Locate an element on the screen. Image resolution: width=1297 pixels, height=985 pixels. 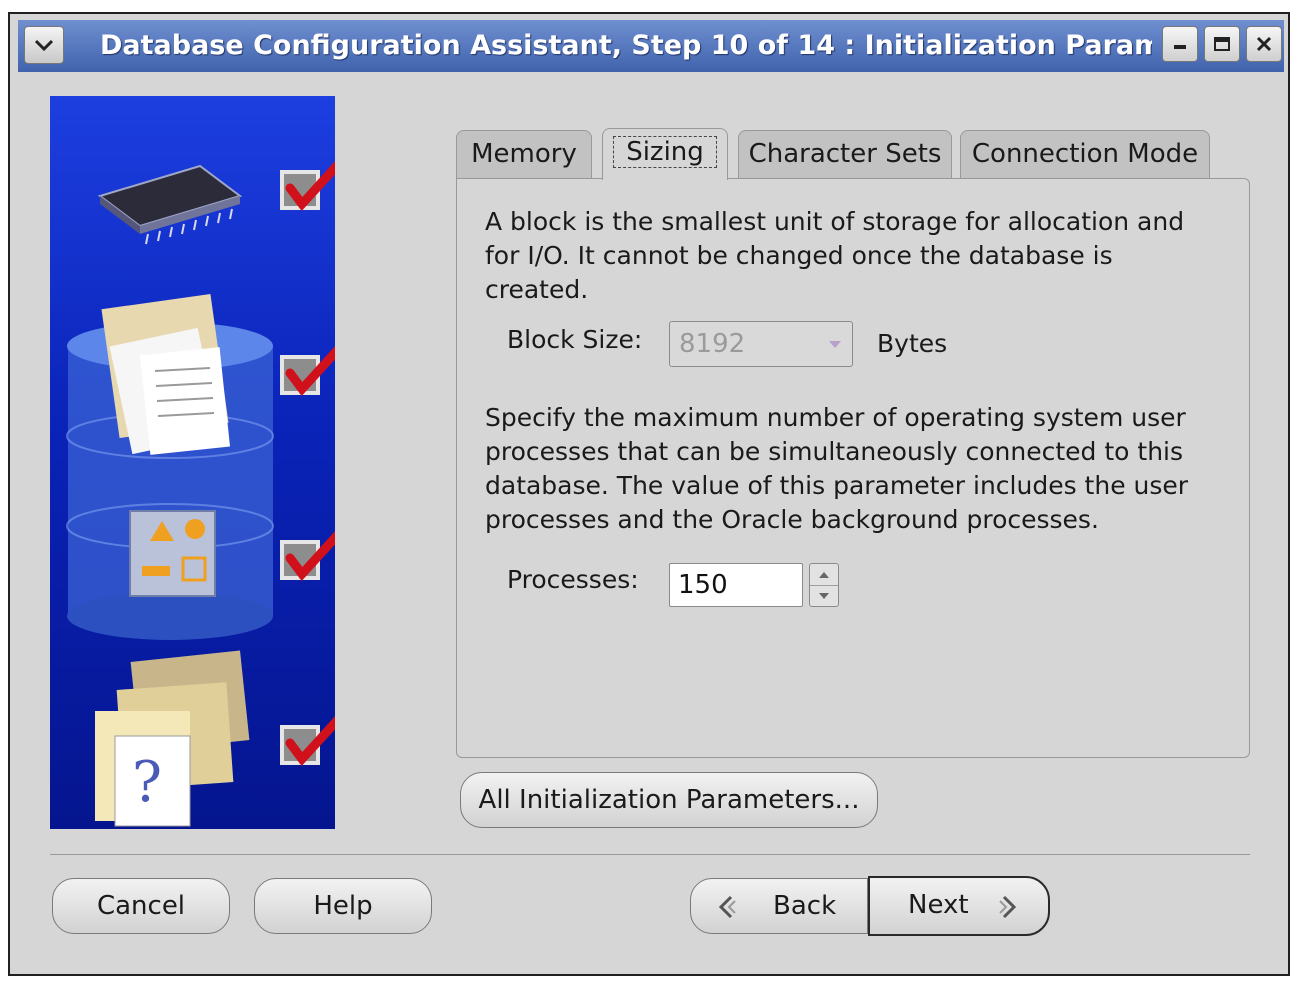
processes-value: 150 is located at coordinates (703, 585).